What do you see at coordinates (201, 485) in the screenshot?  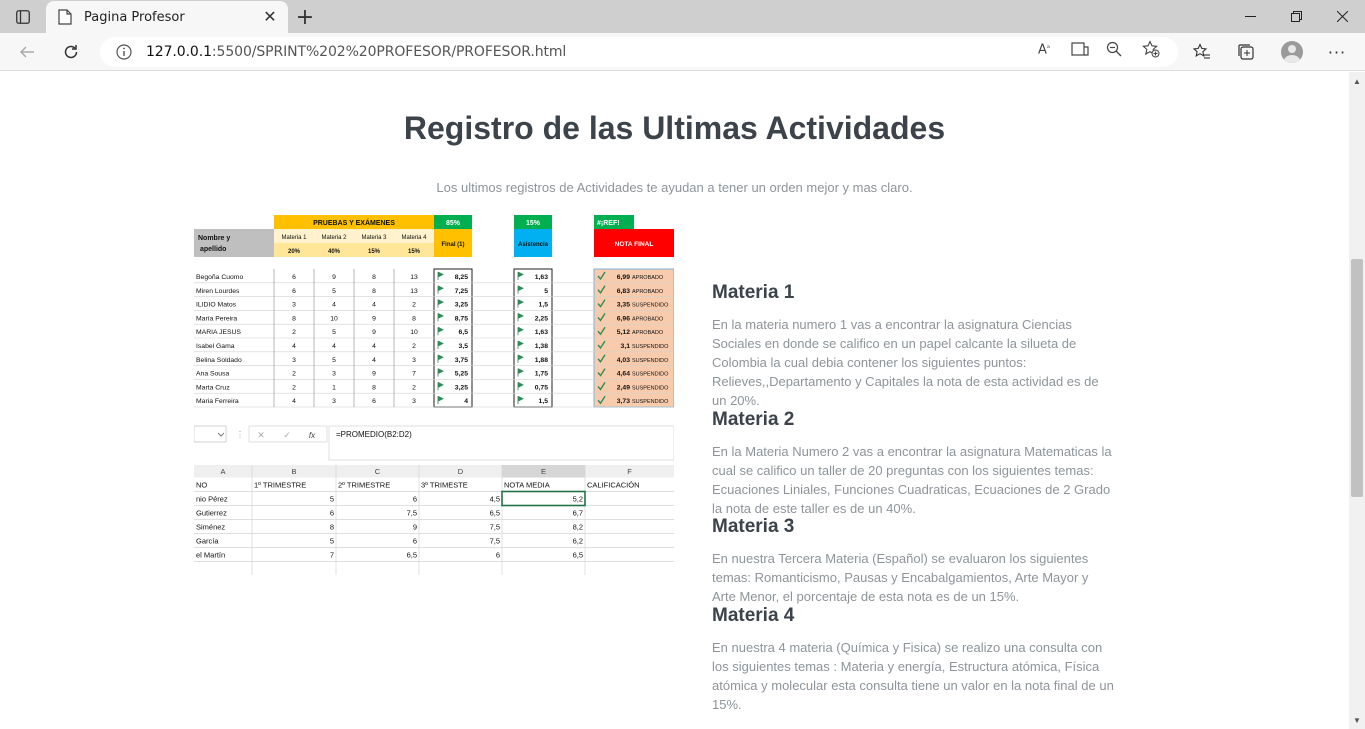 I see `sheet-header-cell: NO` at bounding box center [201, 485].